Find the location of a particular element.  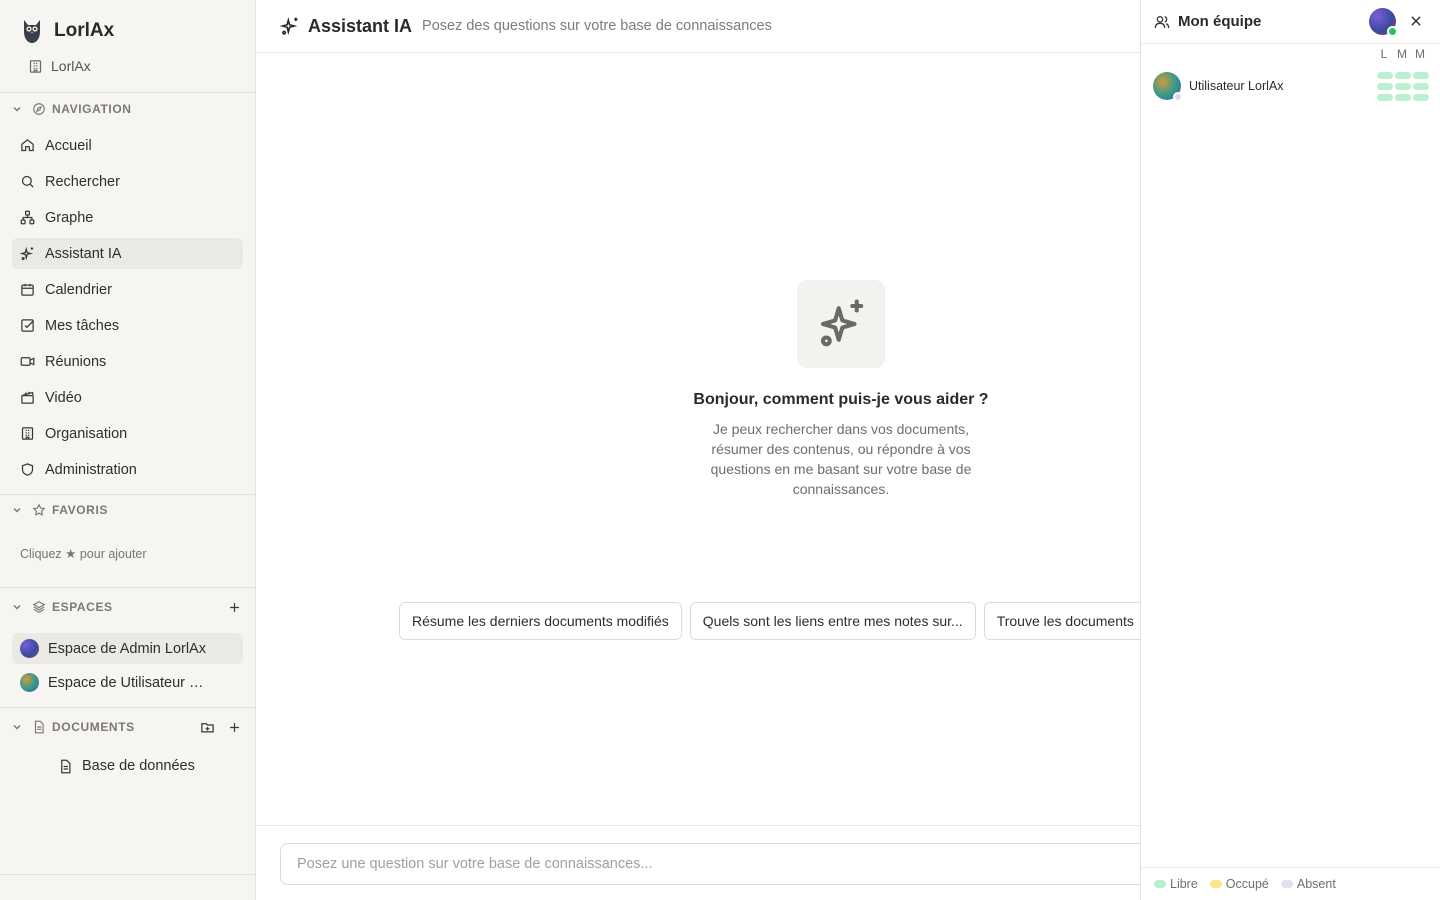

clapperboard-icon is located at coordinates (27, 397).